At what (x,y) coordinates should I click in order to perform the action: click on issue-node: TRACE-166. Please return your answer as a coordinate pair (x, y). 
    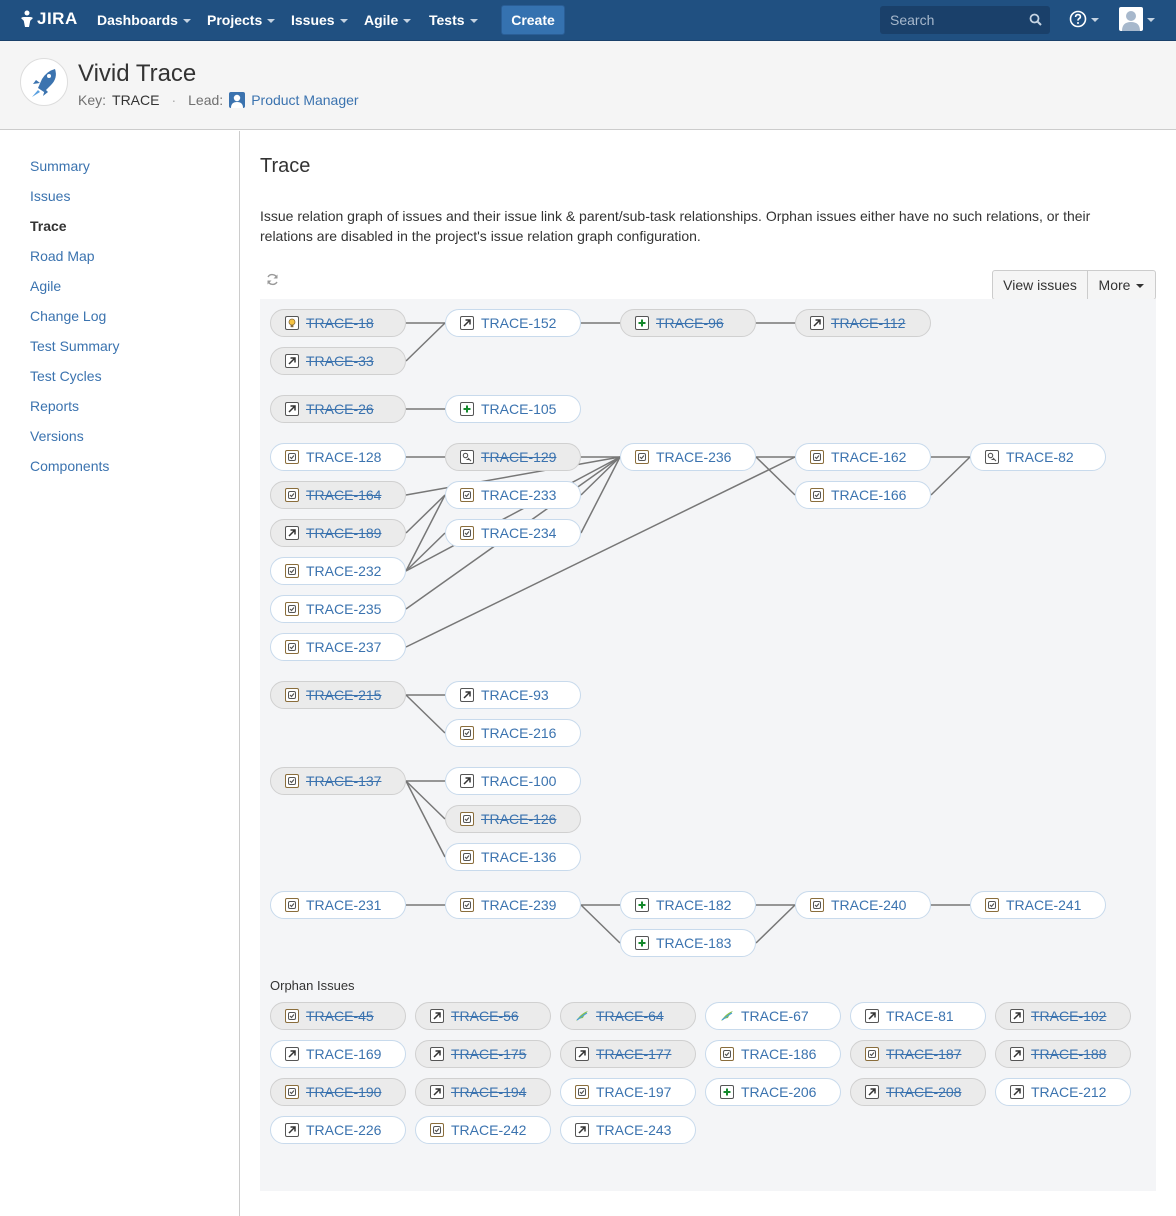
    Looking at the image, I should click on (863, 495).